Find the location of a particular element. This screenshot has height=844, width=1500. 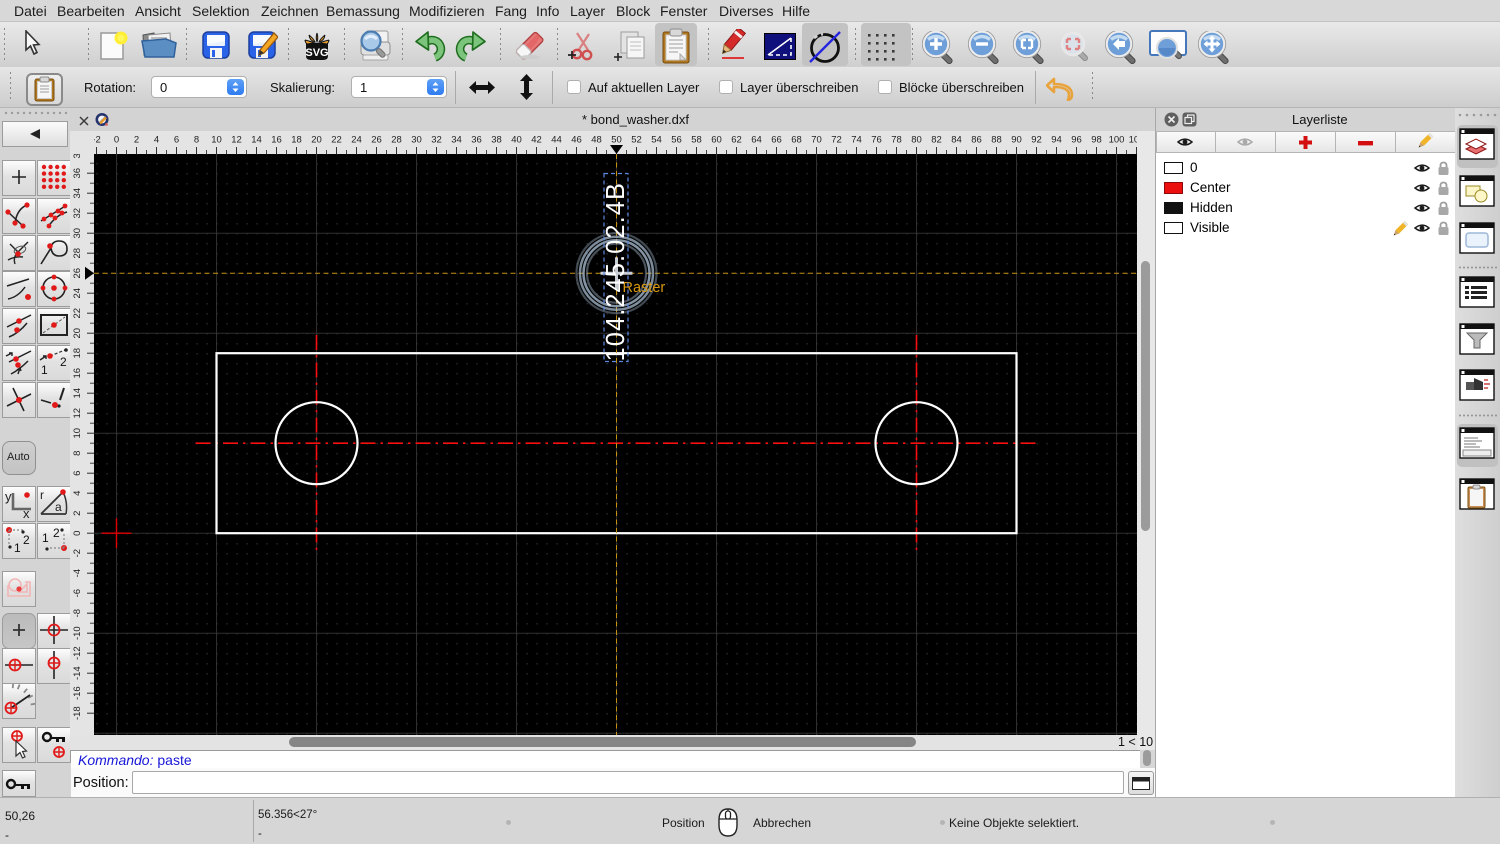

svg-text: 72 is located at coordinates (836, 140).